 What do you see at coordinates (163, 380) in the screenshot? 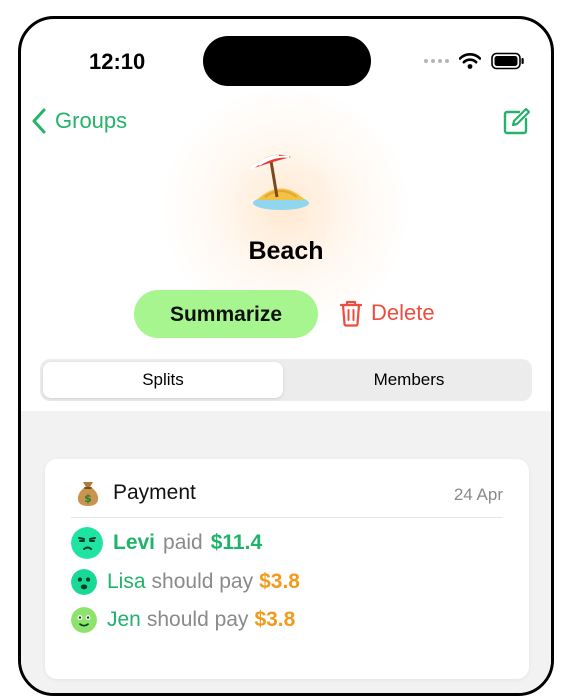
I see `tab-splits: Splits` at bounding box center [163, 380].